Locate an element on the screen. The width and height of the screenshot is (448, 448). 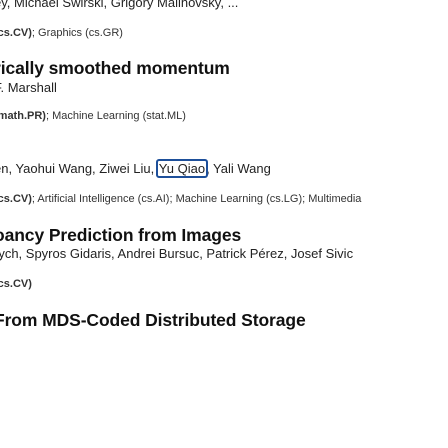
entry-subjects: (cs.CV); Graphics (cs.GR) is located at coordinates (61, 33).